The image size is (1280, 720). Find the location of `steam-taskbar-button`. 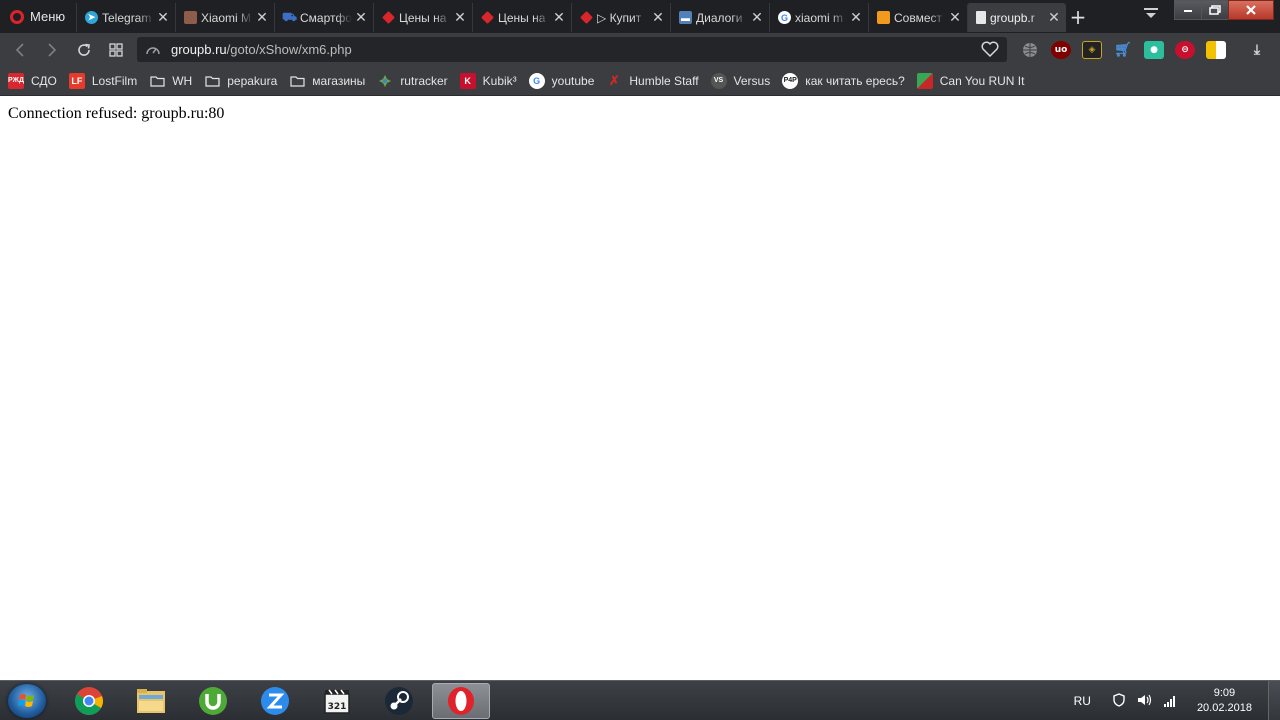

steam-taskbar-button is located at coordinates (399, 701).